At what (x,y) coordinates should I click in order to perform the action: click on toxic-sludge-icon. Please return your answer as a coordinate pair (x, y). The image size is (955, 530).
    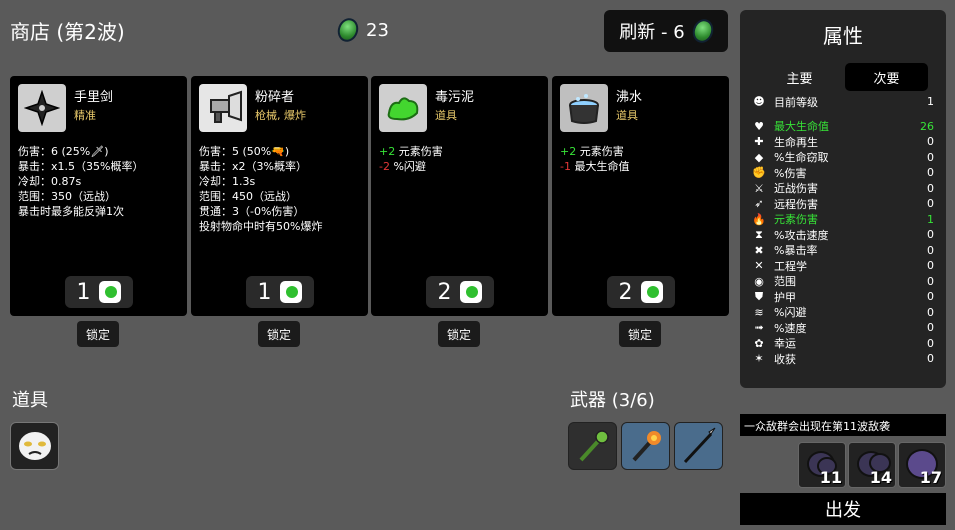
    Looking at the image, I should click on (403, 108).